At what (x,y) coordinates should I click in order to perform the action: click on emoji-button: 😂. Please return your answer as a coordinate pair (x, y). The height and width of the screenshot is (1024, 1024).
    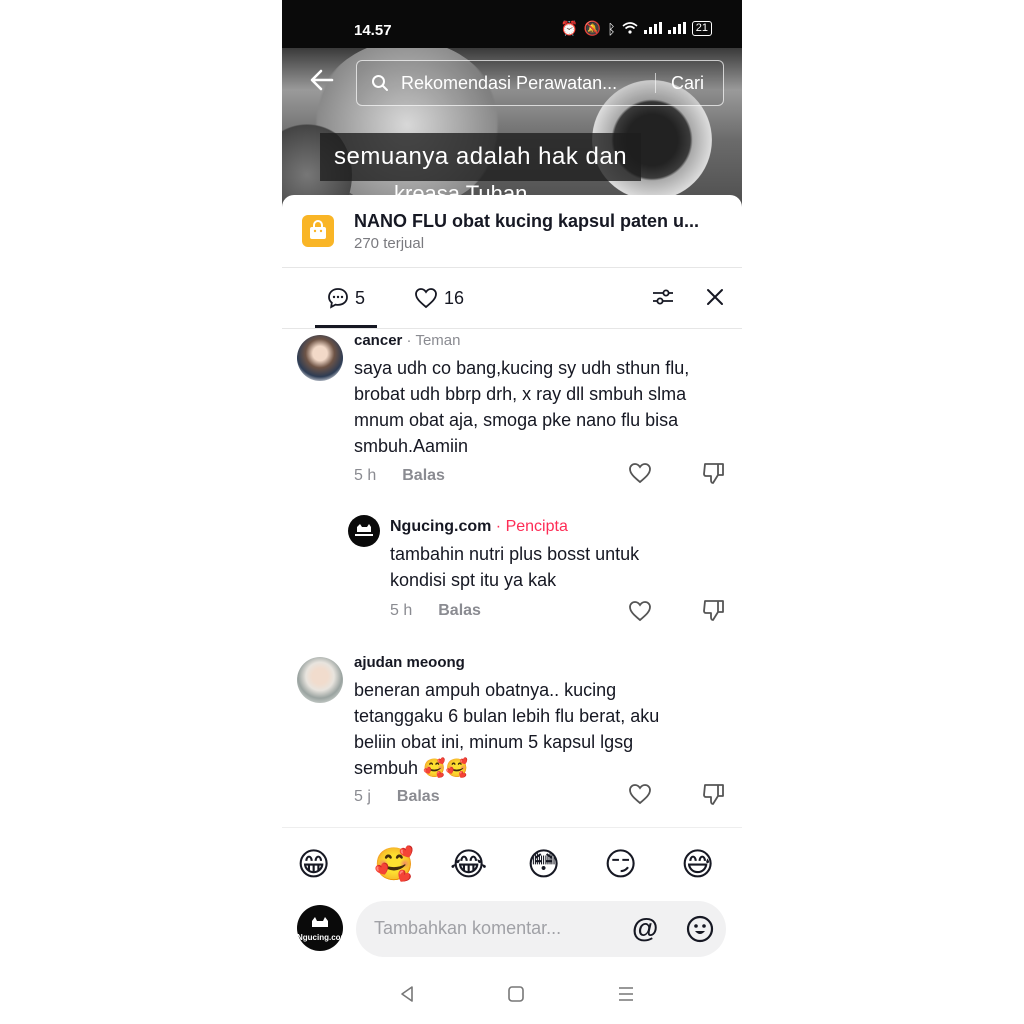
    Looking at the image, I should click on (468, 864).